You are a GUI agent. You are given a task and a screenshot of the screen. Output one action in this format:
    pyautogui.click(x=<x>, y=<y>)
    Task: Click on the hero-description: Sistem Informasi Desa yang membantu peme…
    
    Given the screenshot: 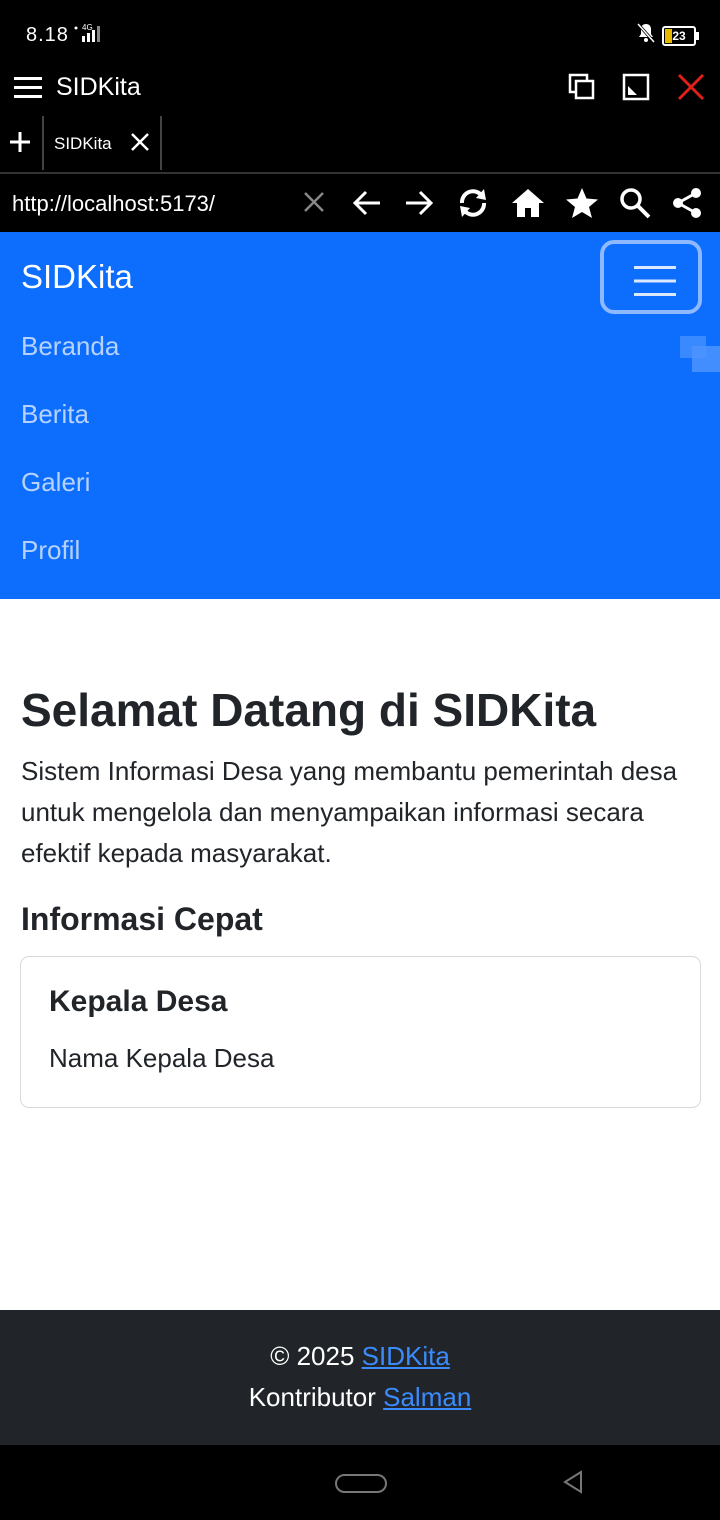 What is the action you would take?
    pyautogui.click(x=349, y=812)
    